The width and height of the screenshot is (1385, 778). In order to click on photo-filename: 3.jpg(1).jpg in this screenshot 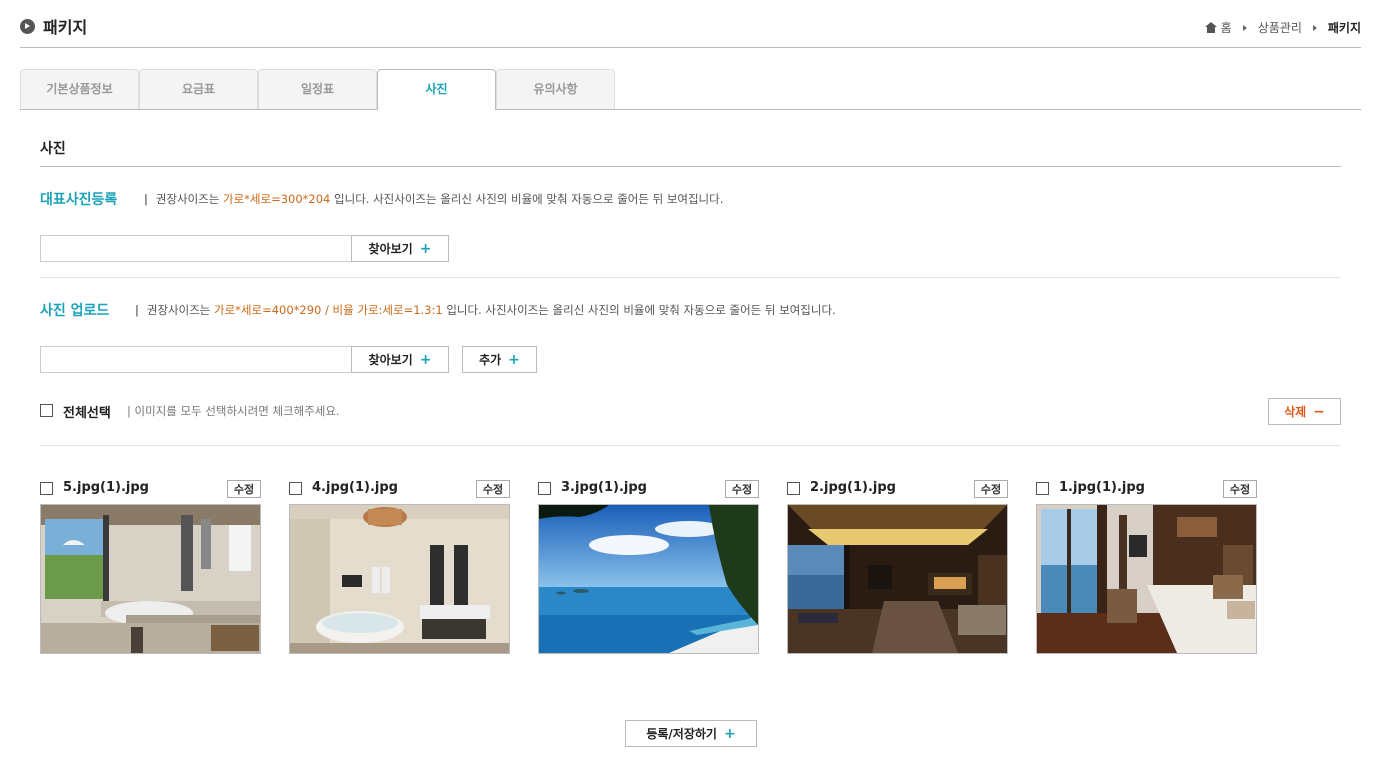, I will do `click(604, 487)`.